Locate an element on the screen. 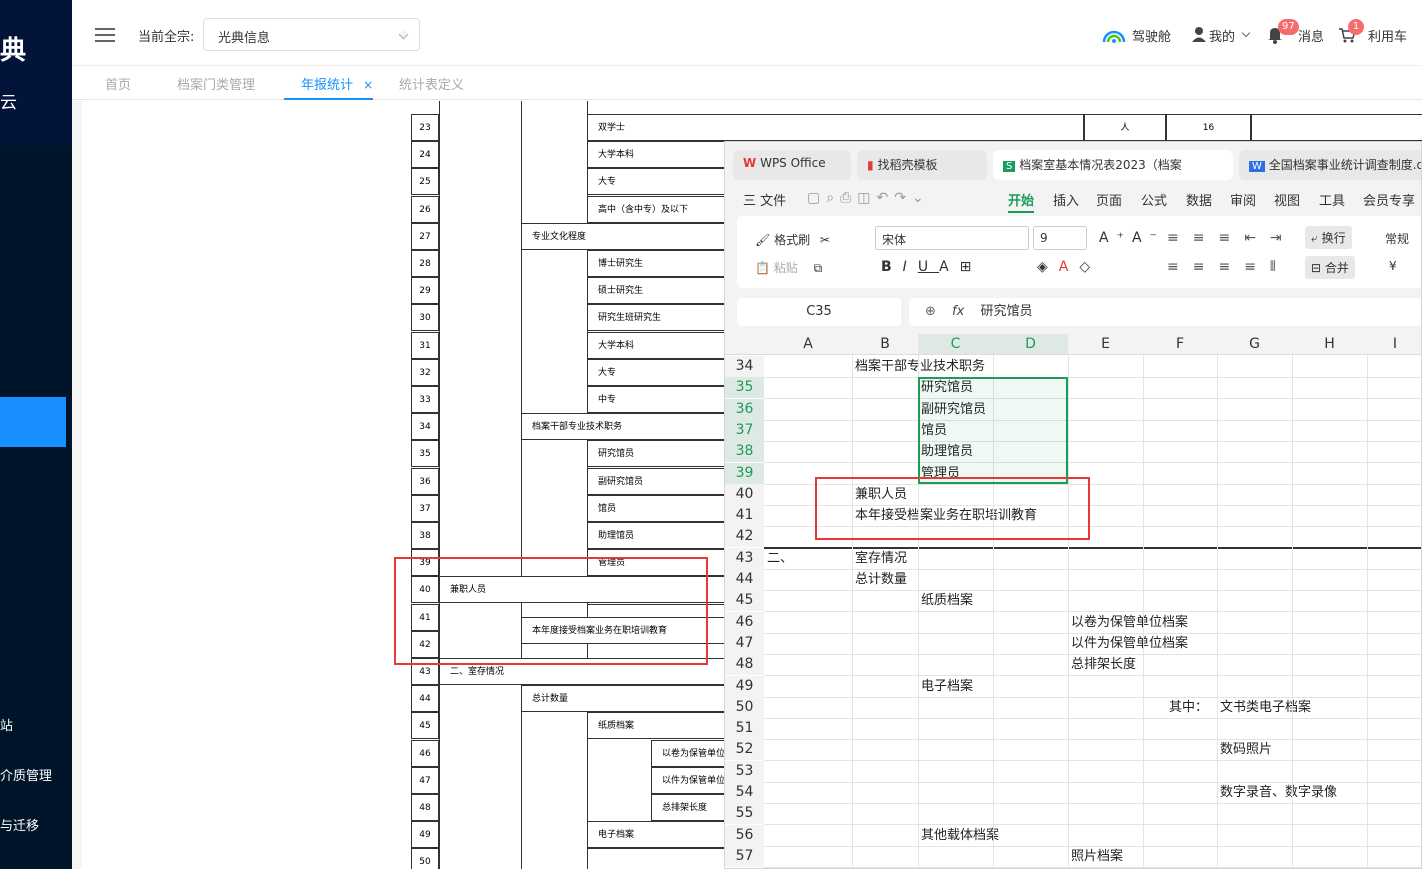 Image resolution: width=1422 pixels, height=869 pixels. menu-insert: 插入 is located at coordinates (1066, 199).